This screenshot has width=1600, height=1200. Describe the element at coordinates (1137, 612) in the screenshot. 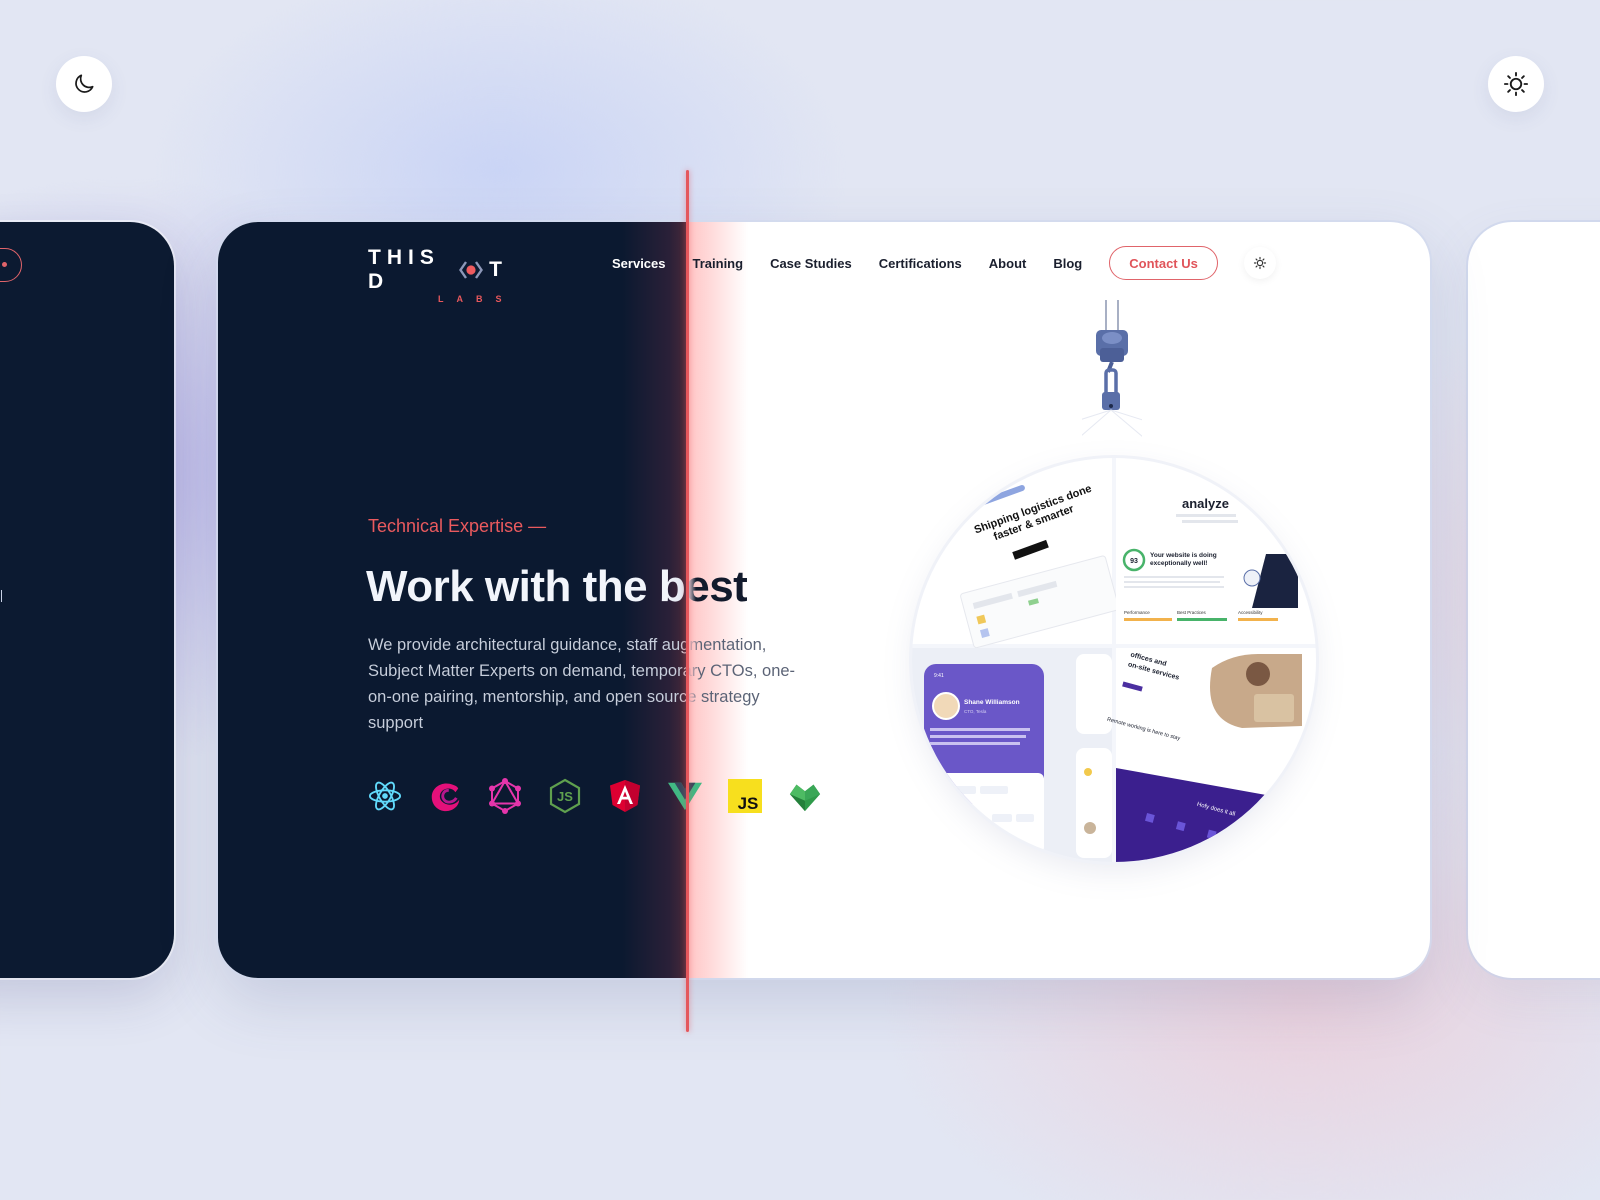

I see `svg-text: Performance` at that location.